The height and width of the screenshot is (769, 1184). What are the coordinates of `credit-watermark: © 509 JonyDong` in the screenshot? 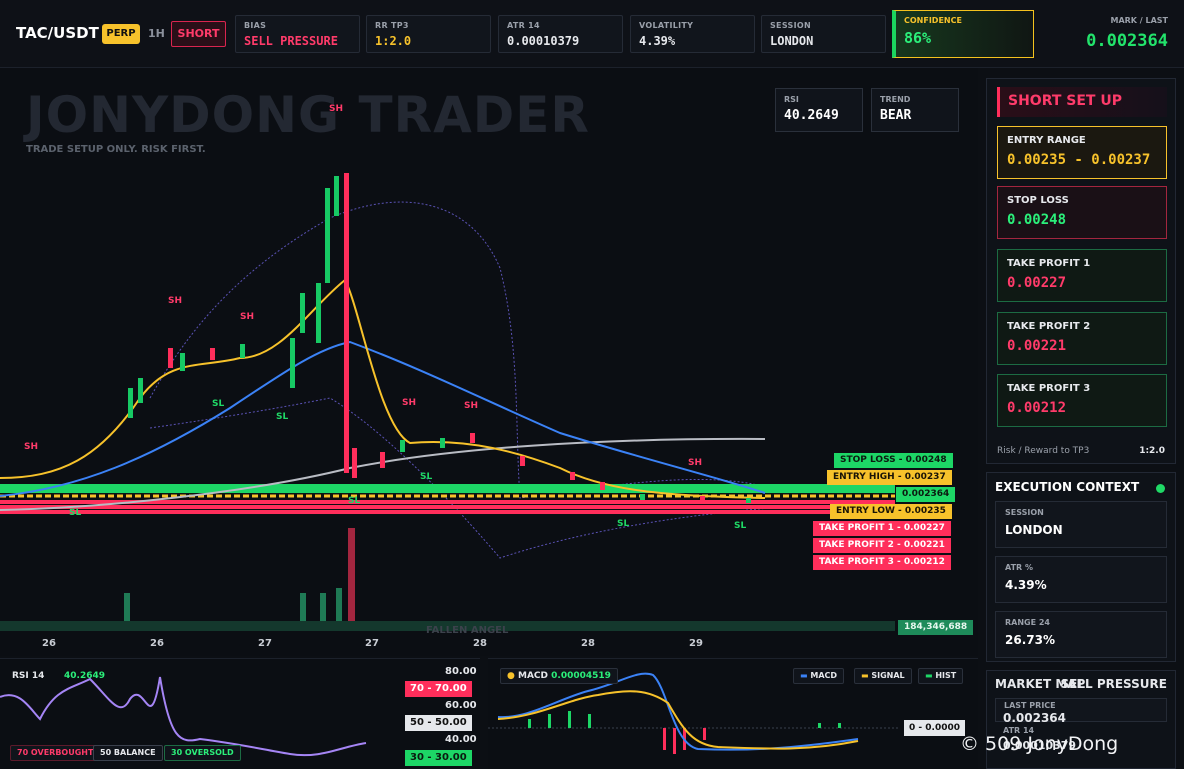 It's located at (1039, 744).